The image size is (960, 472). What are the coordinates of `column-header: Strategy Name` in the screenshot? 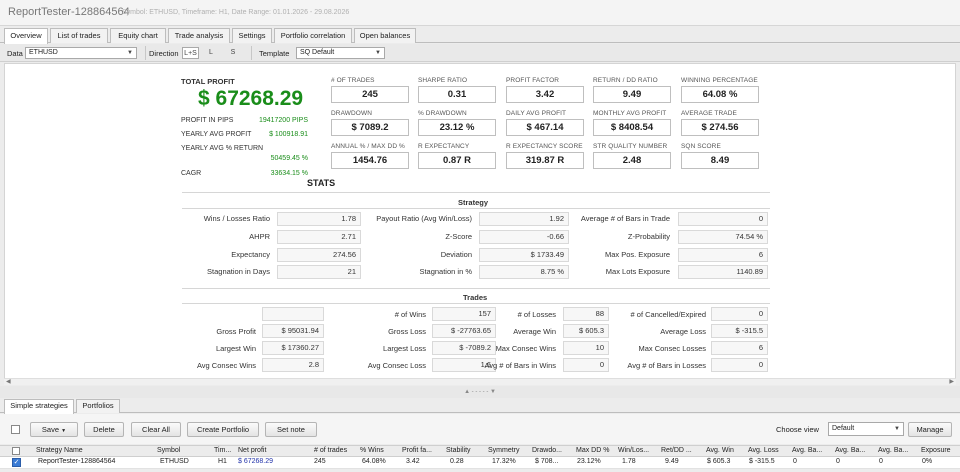 It's located at (59, 450).